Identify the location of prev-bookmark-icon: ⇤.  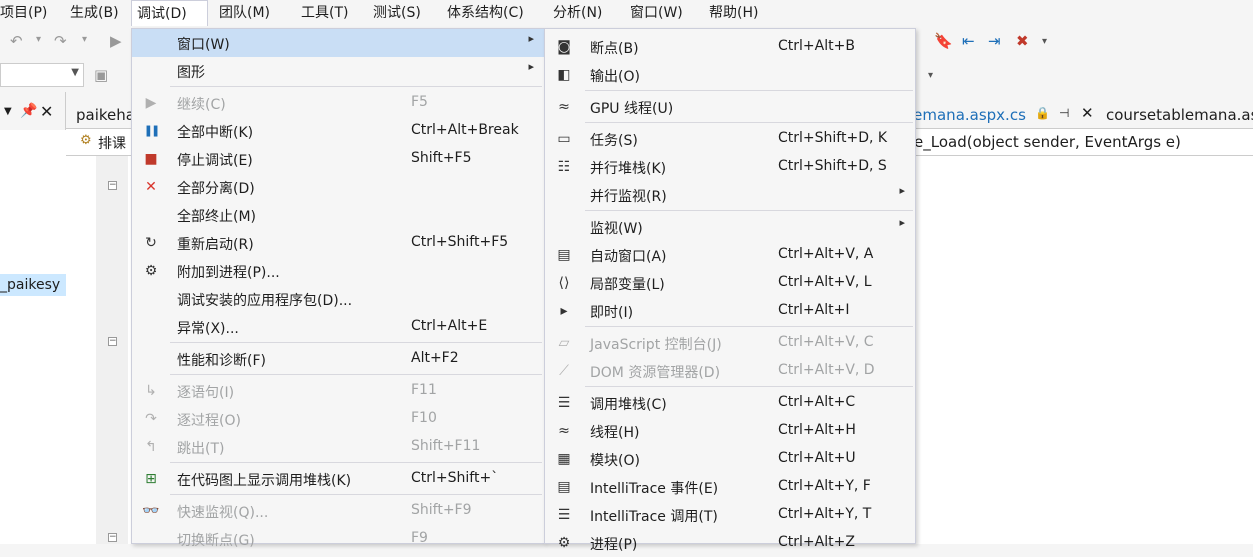
(968, 41).